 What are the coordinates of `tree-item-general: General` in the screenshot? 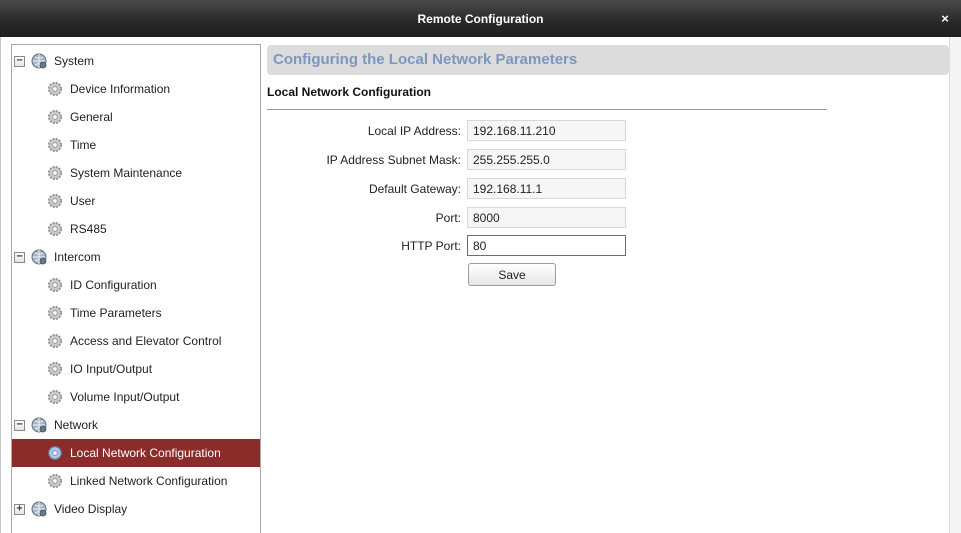 It's located at (136, 117).